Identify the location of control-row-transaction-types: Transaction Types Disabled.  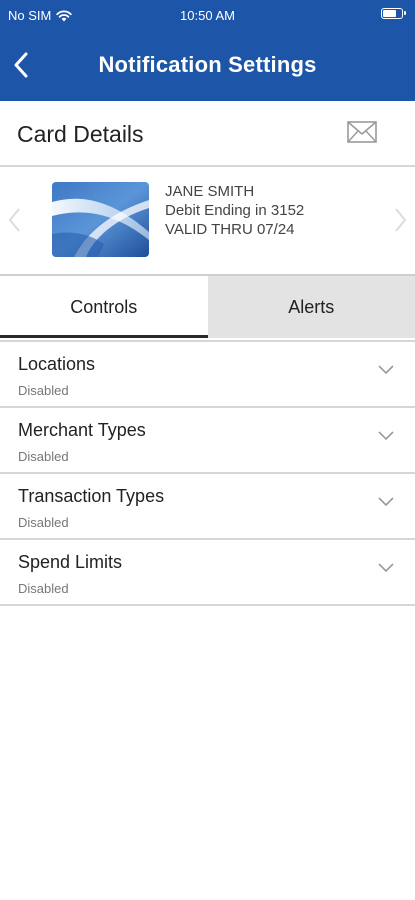
(207, 507).